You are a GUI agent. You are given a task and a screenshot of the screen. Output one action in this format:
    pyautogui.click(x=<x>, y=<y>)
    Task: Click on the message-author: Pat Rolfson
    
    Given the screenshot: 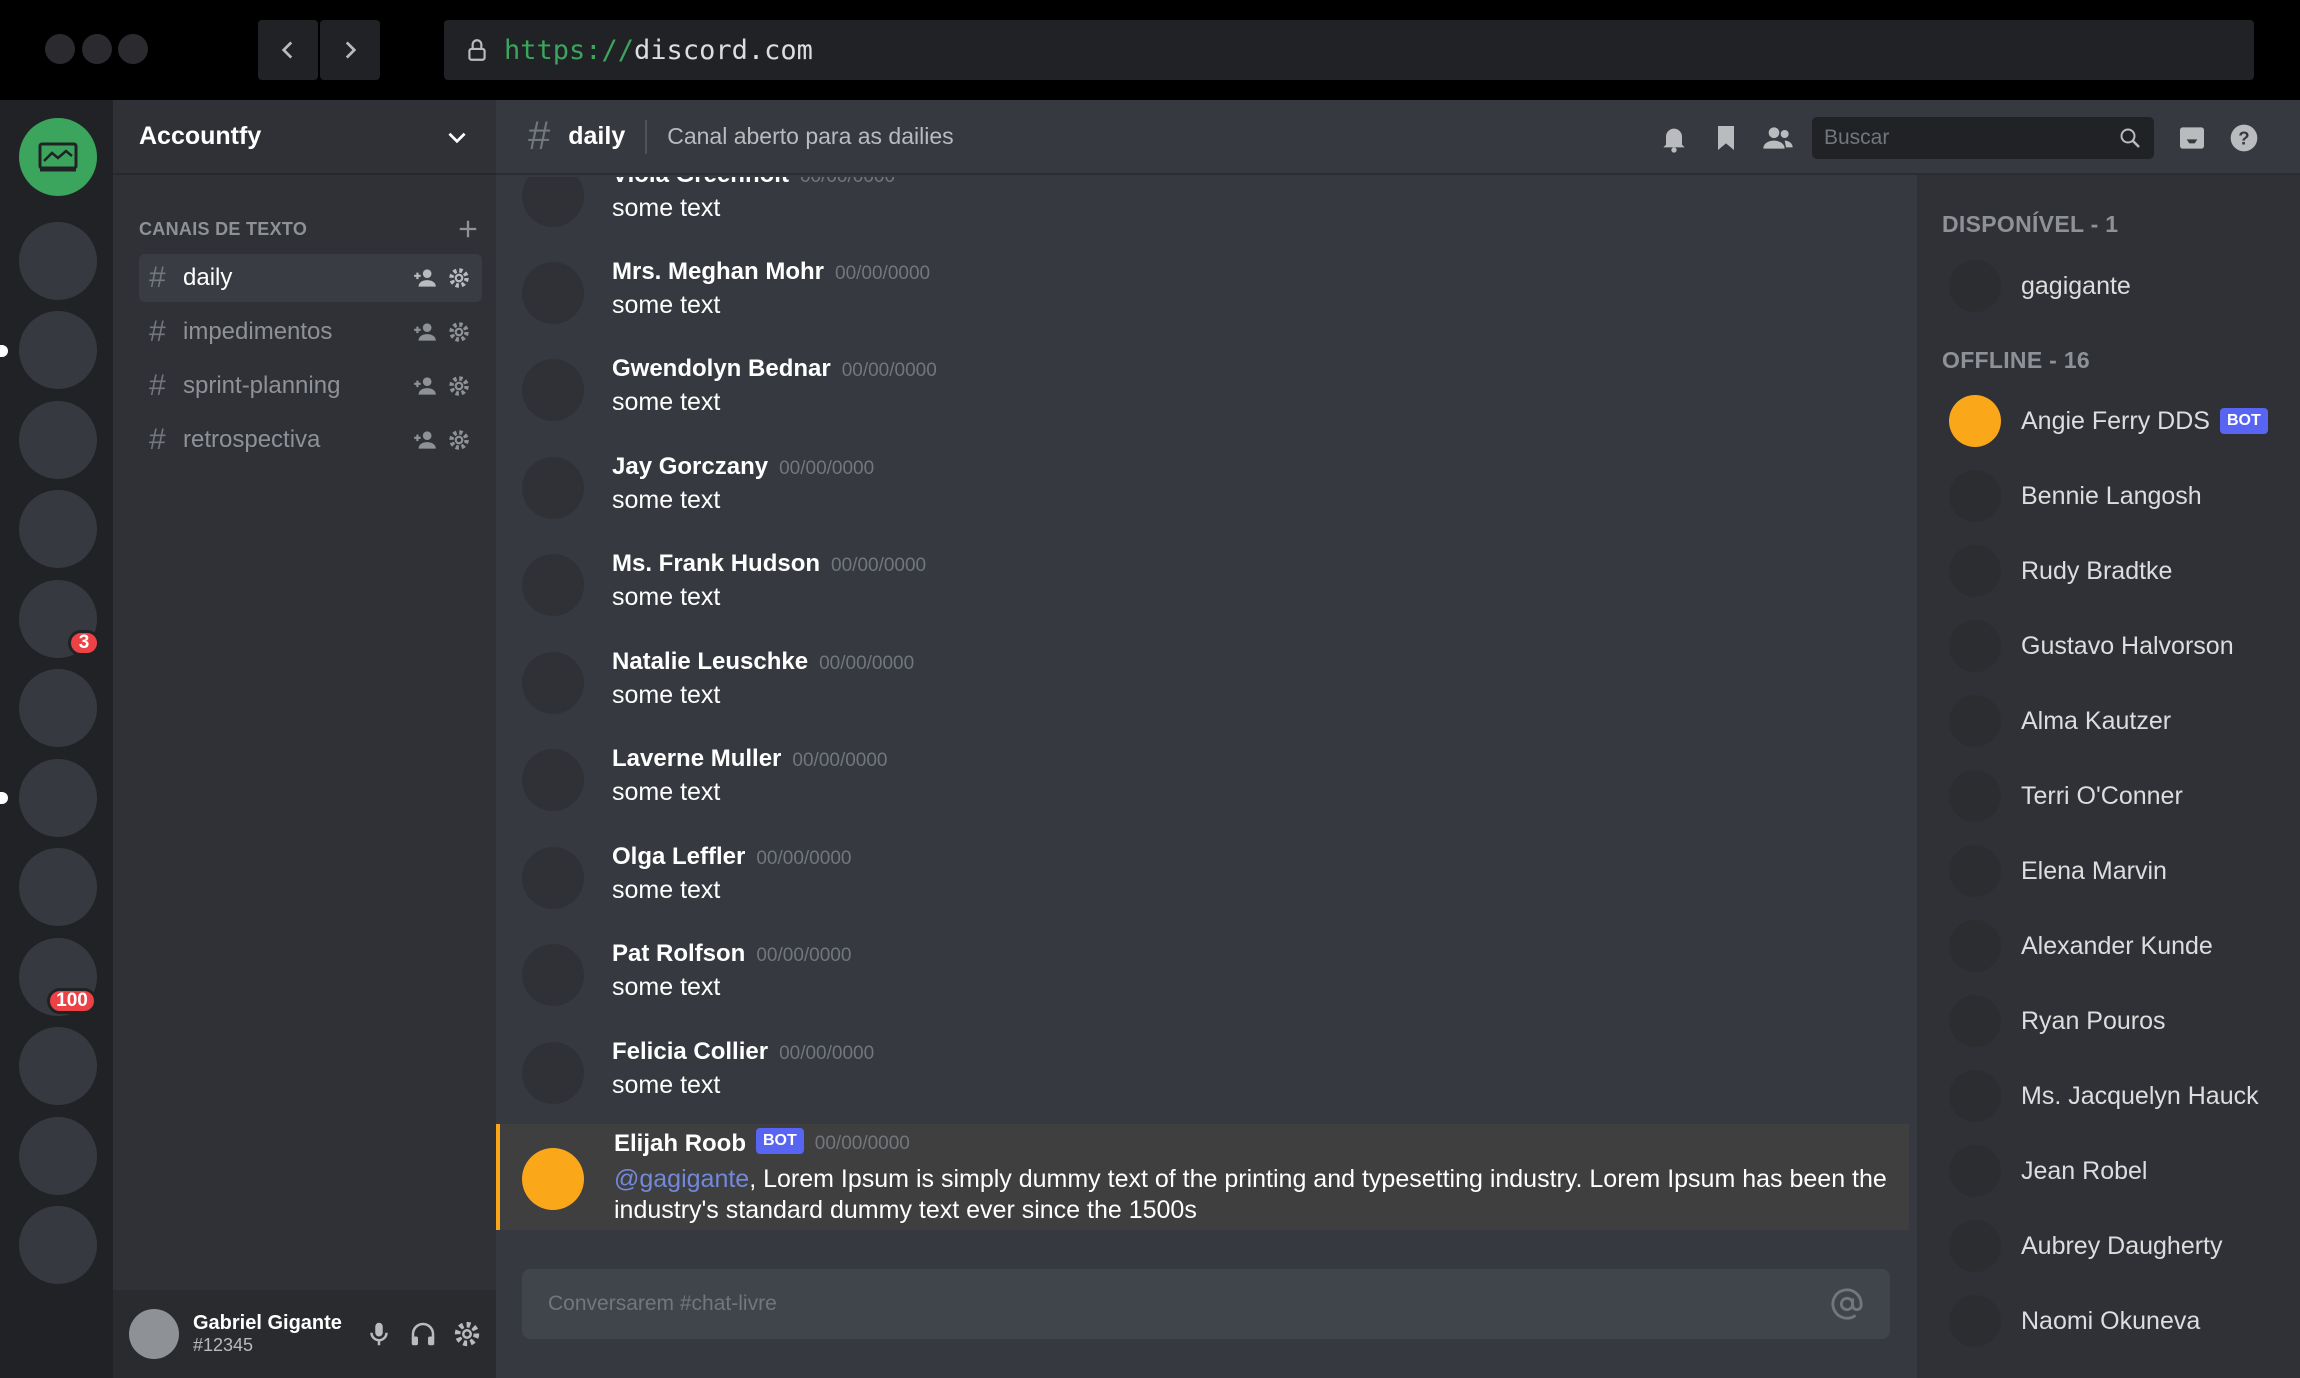 What is the action you would take?
    pyautogui.click(x=678, y=954)
    